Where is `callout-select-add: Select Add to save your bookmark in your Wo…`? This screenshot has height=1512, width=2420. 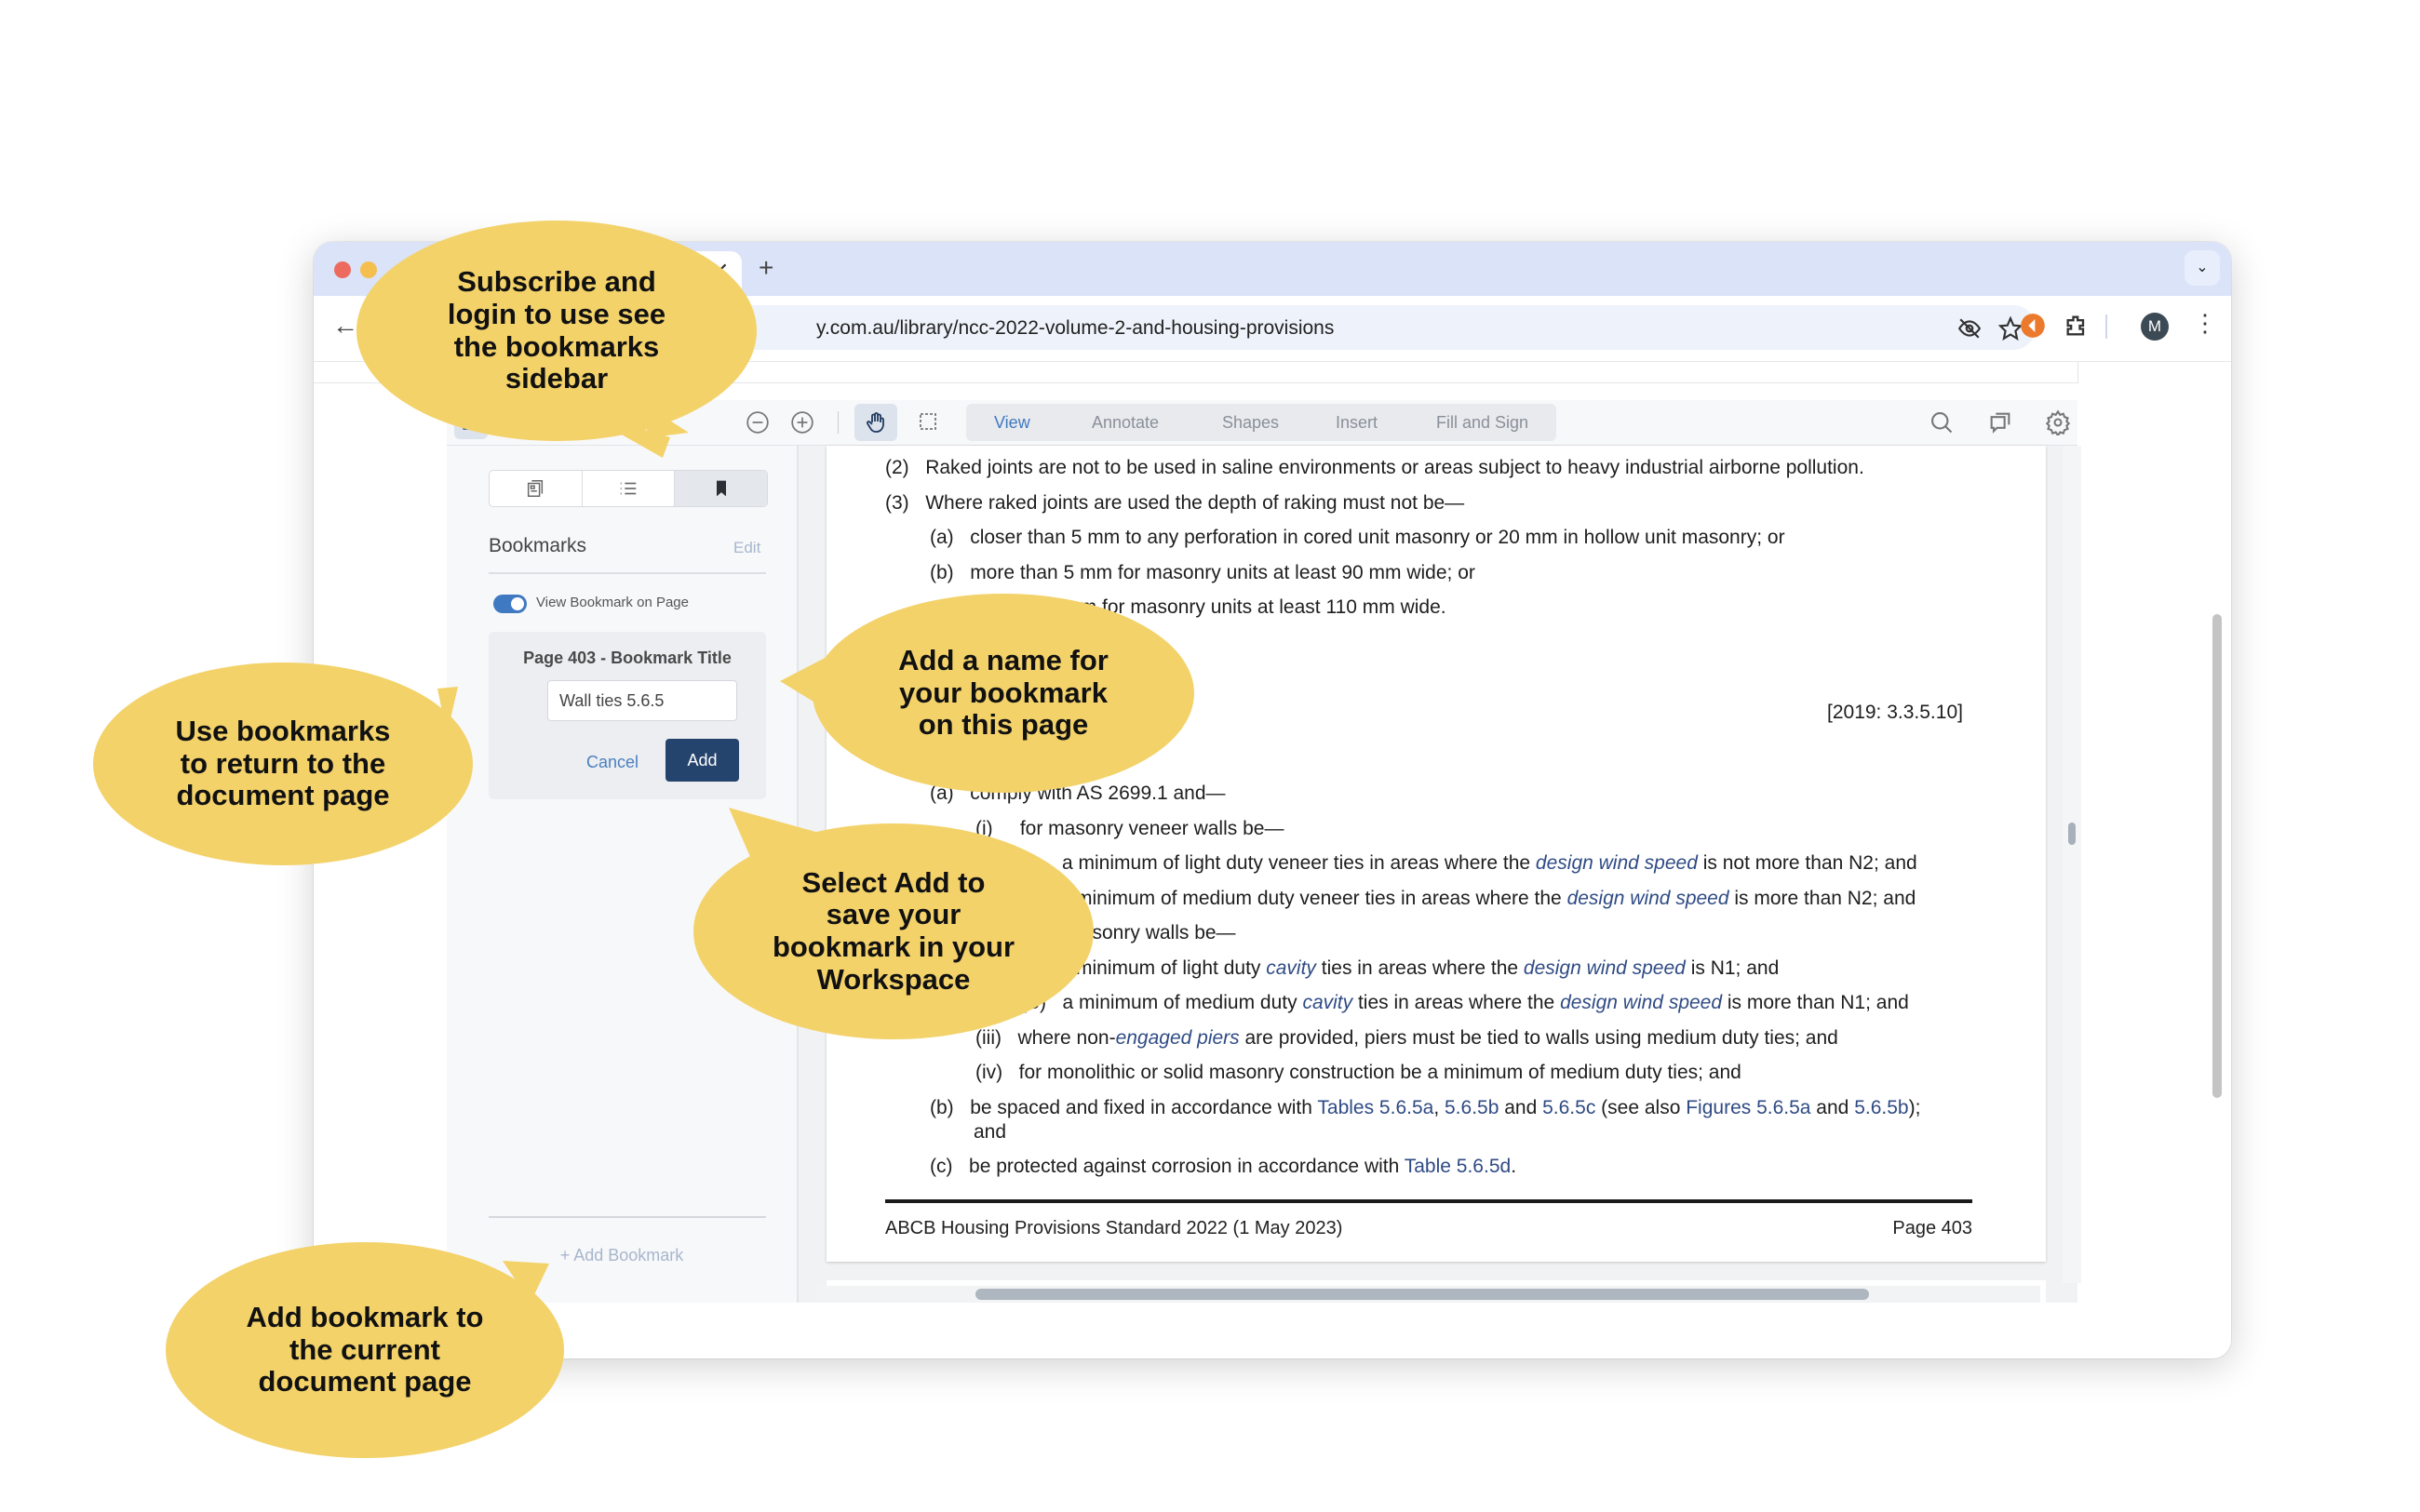 callout-select-add: Select Add to save your bookmark in your Wo… is located at coordinates (893, 931).